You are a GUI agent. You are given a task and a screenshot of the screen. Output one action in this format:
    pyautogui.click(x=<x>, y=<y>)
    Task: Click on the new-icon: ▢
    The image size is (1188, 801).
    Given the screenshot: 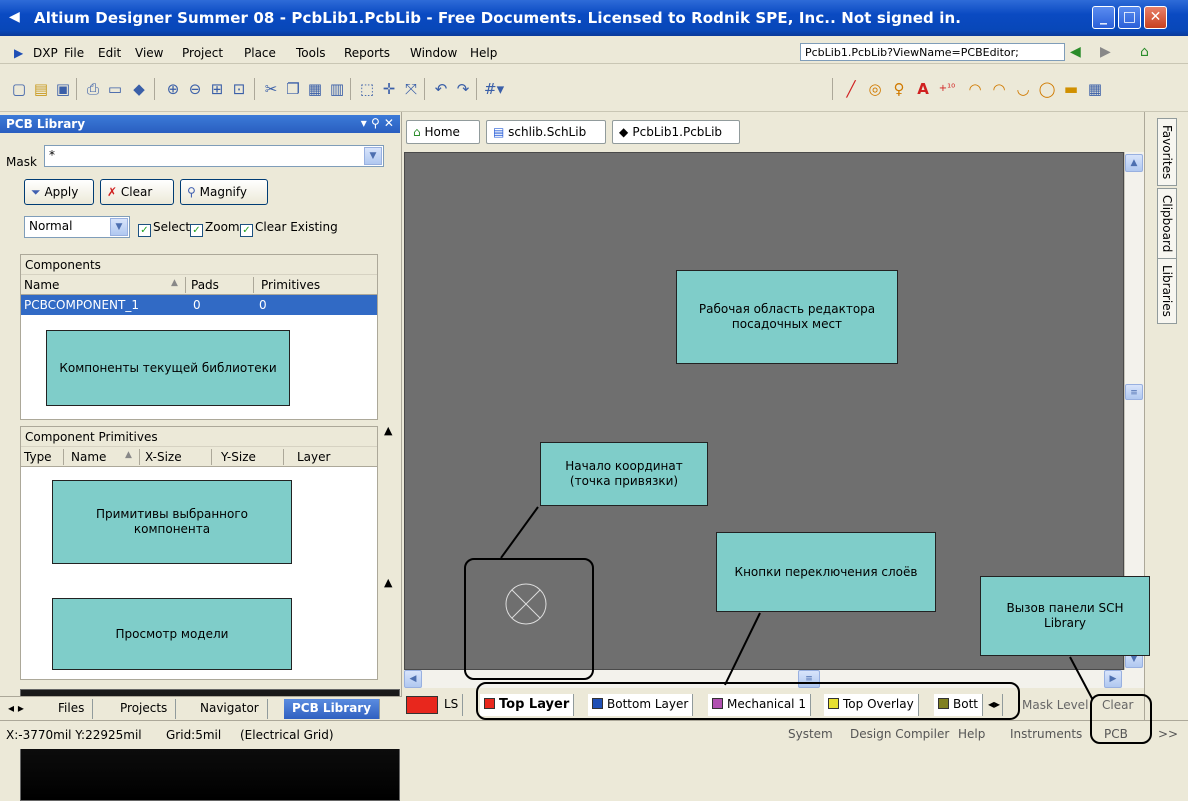 What is the action you would take?
    pyautogui.click(x=19, y=89)
    